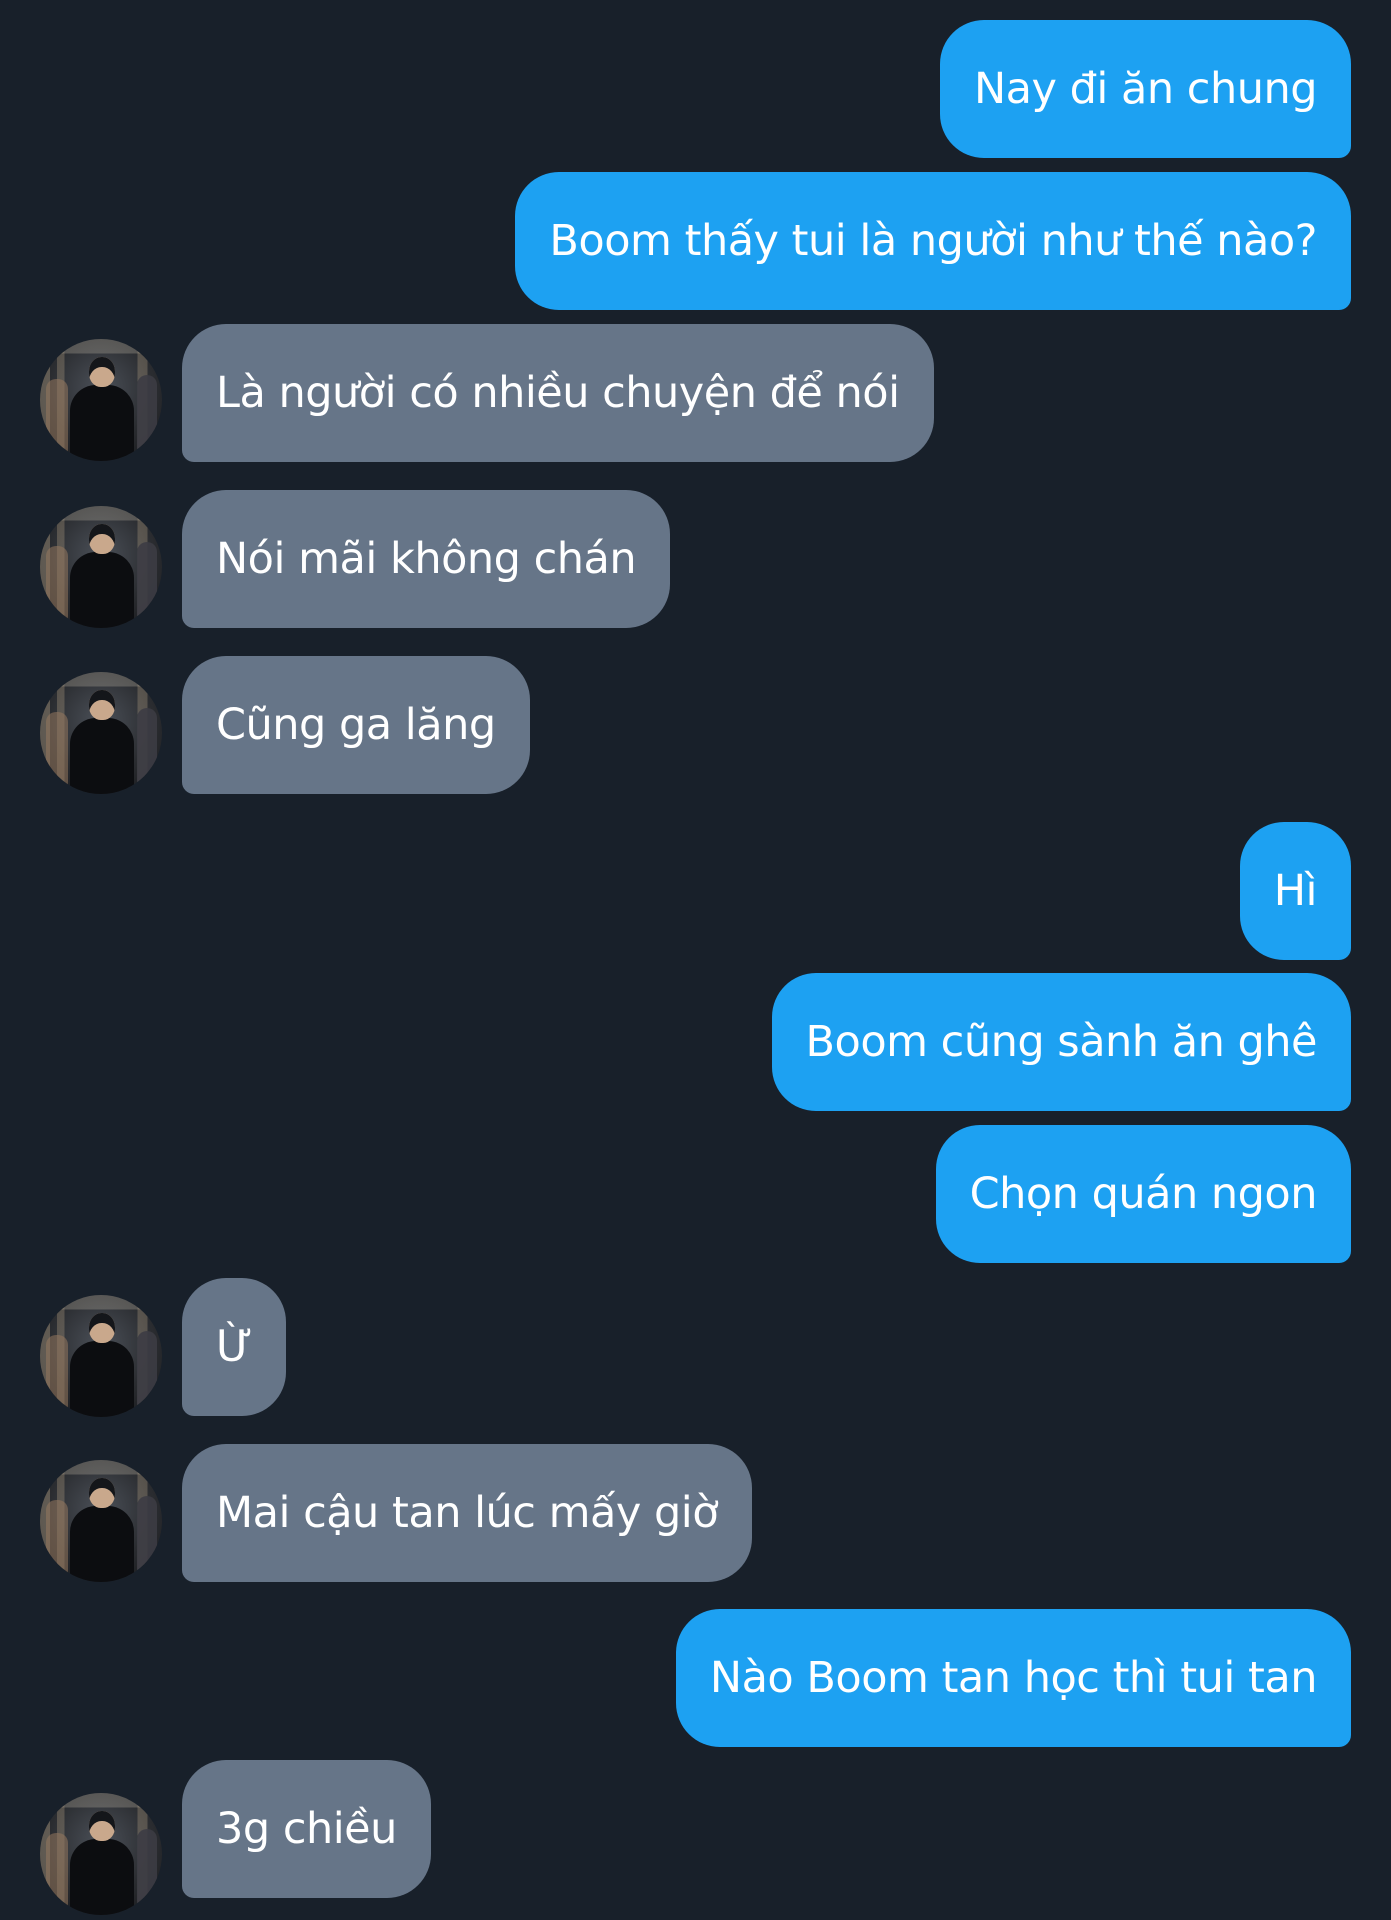  I want to click on outgoing-message-bubble: Nay đi ăn chung, so click(1145, 89).